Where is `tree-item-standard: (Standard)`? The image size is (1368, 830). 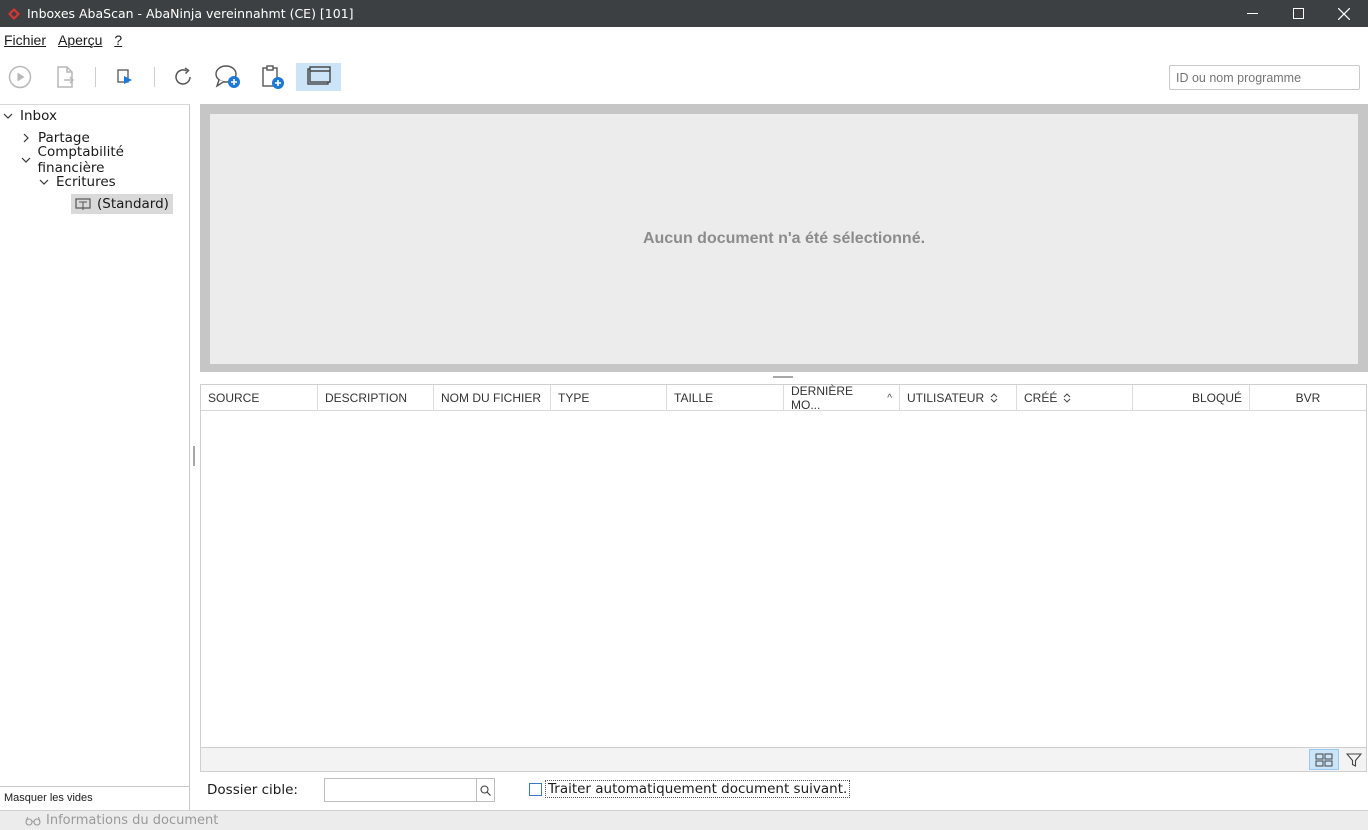 tree-item-standard: (Standard) is located at coordinates (122, 204).